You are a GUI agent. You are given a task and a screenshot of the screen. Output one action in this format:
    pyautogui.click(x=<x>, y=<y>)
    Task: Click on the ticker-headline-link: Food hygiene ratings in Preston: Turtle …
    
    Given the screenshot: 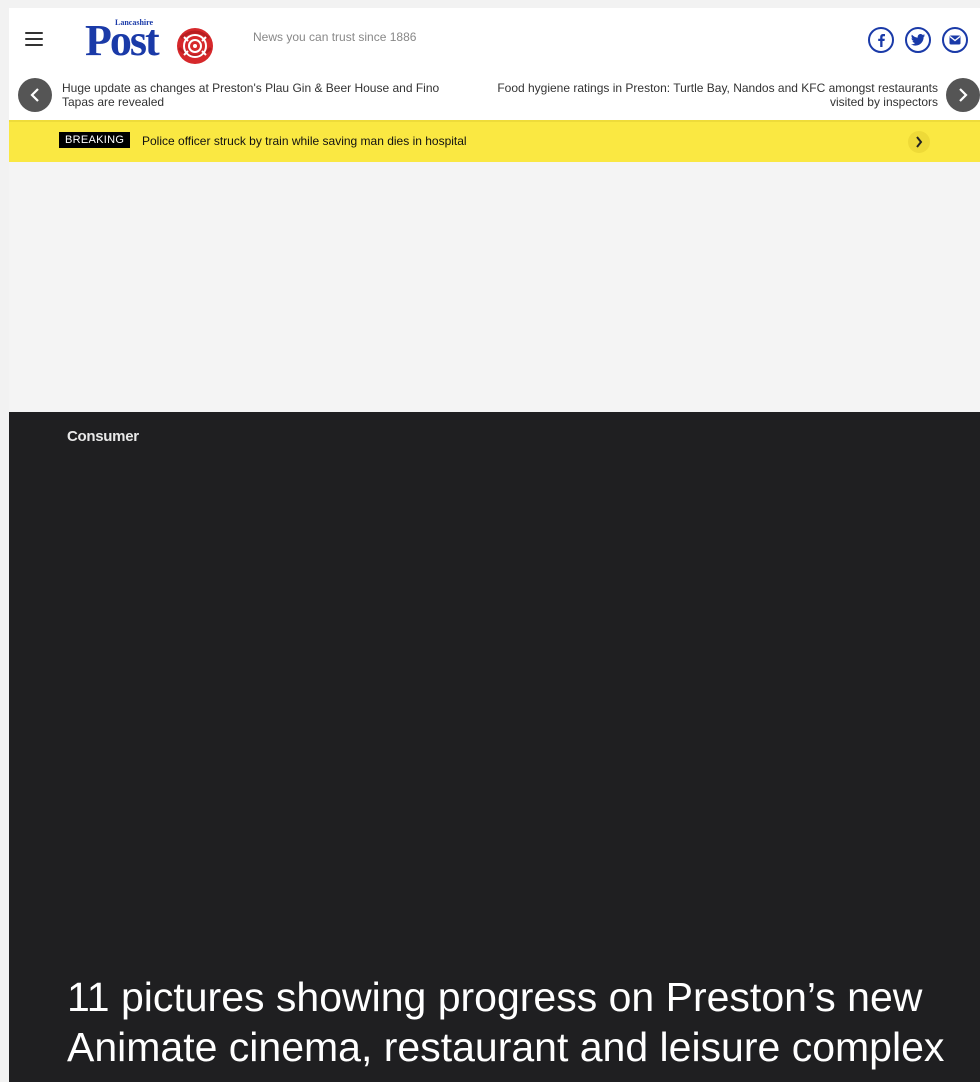 What is the action you would take?
    pyautogui.click(x=708, y=95)
    